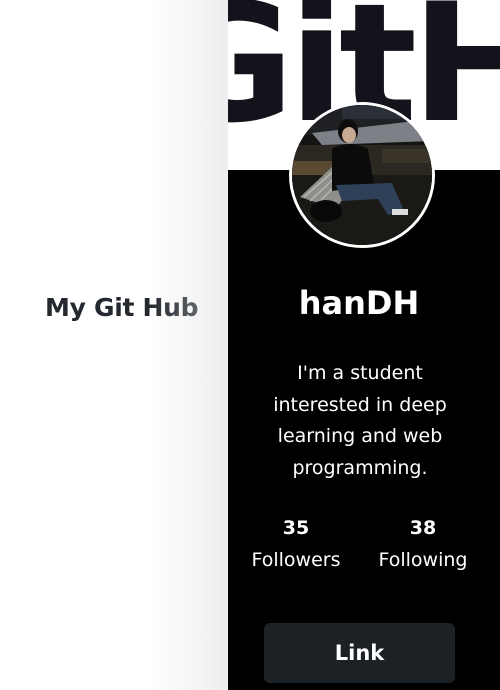  I want to click on avatar-photo, so click(362, 175).